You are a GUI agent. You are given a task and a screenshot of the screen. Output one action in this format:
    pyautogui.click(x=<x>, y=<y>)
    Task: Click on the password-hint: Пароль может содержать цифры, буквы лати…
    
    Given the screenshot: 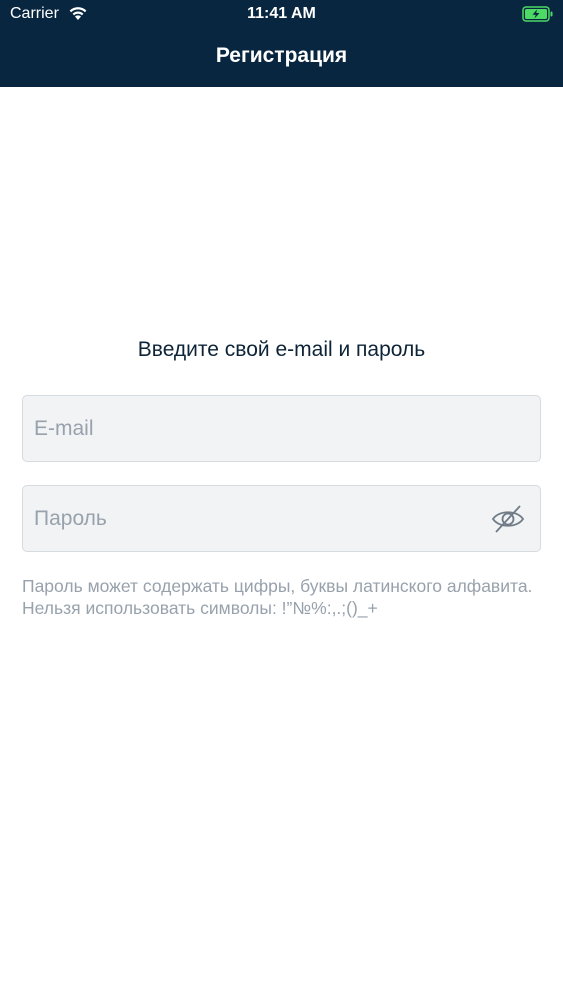 What is the action you would take?
    pyautogui.click(x=277, y=597)
    